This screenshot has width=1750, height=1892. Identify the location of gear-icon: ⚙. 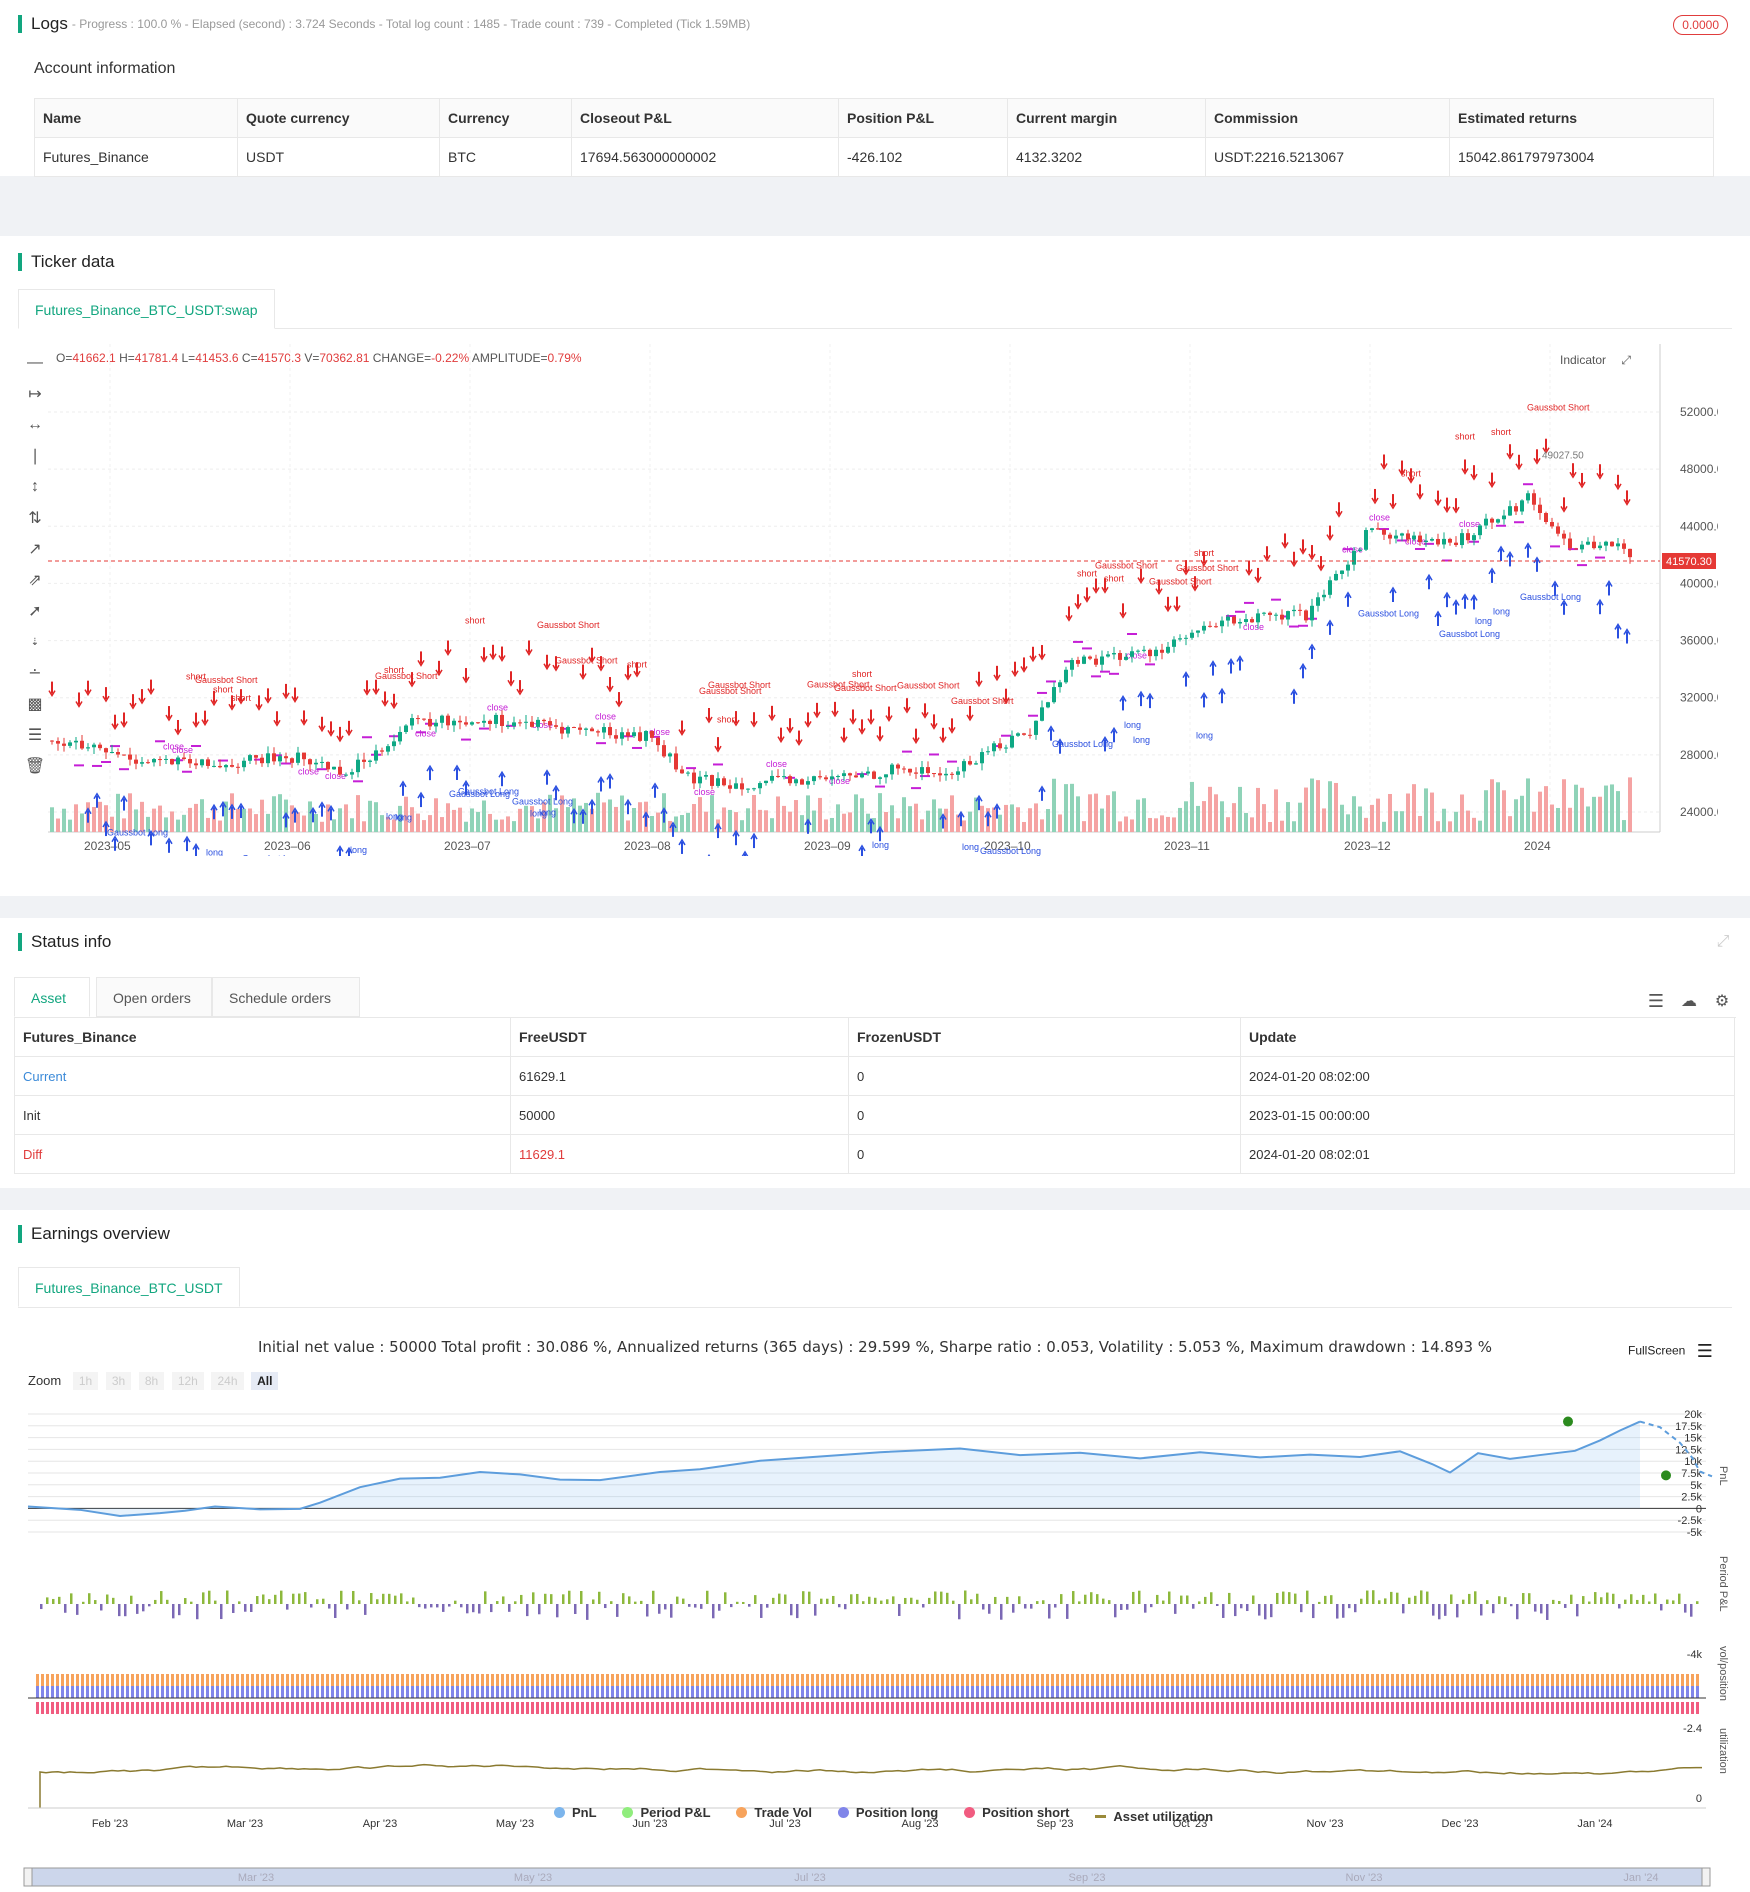
(1722, 1001).